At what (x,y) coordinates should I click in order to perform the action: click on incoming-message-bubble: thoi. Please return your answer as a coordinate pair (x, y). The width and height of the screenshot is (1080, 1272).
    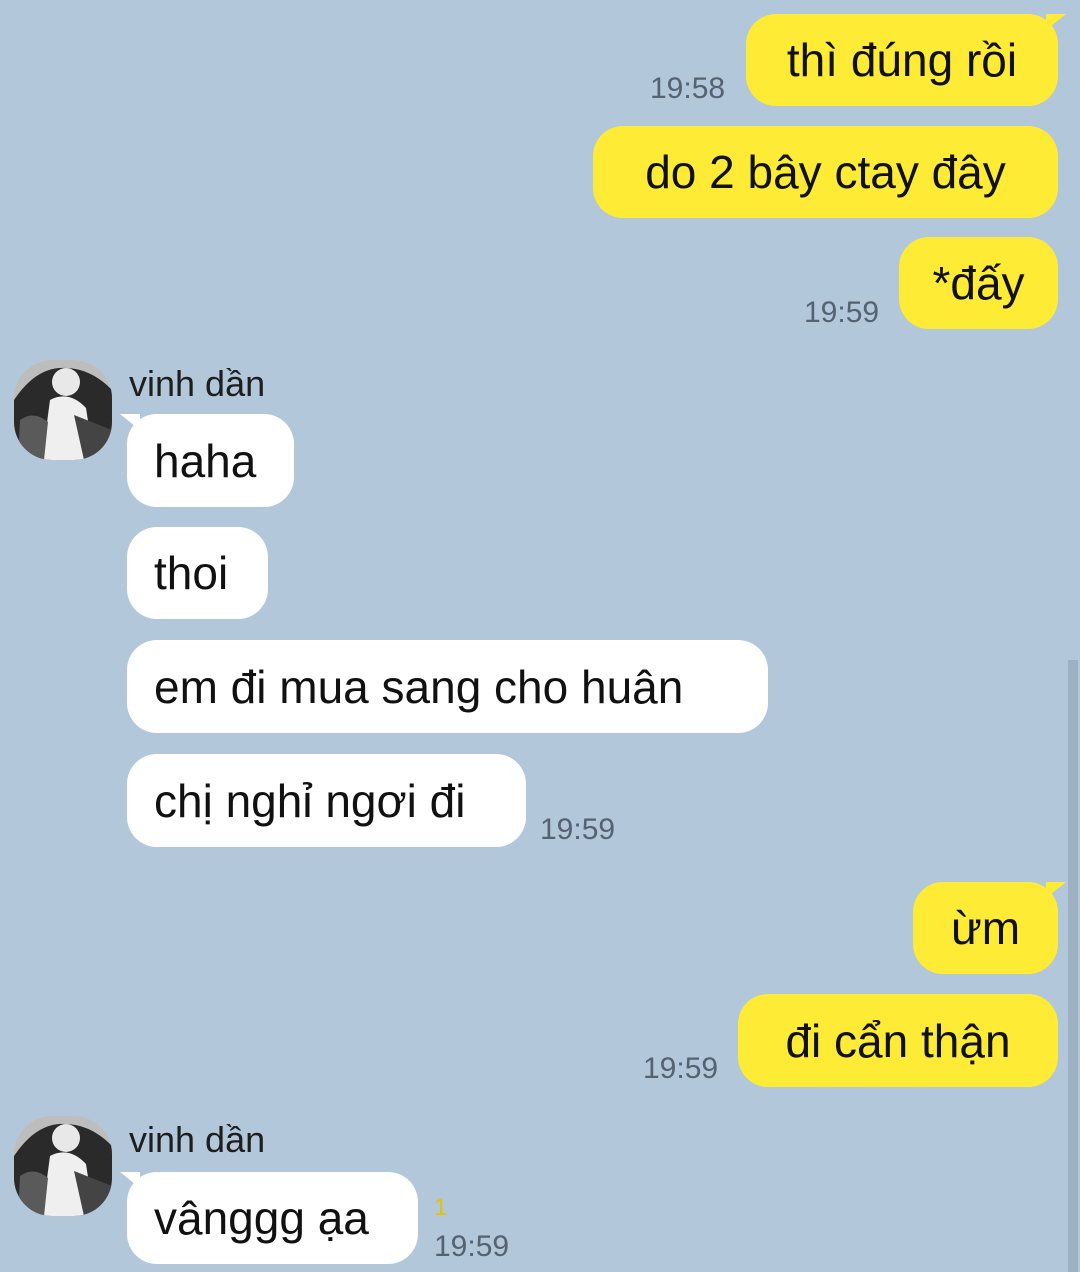
    Looking at the image, I should click on (197, 573).